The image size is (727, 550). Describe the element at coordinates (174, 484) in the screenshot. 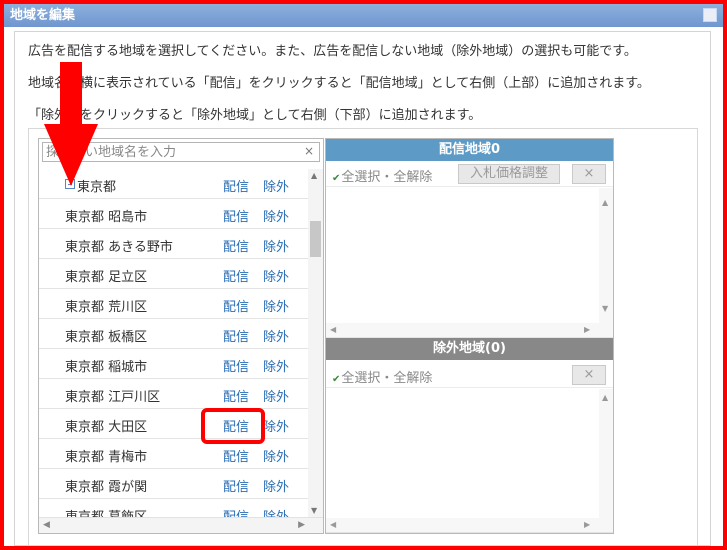

I see `list-item: 東京都 霞が関 配信 除外` at that location.